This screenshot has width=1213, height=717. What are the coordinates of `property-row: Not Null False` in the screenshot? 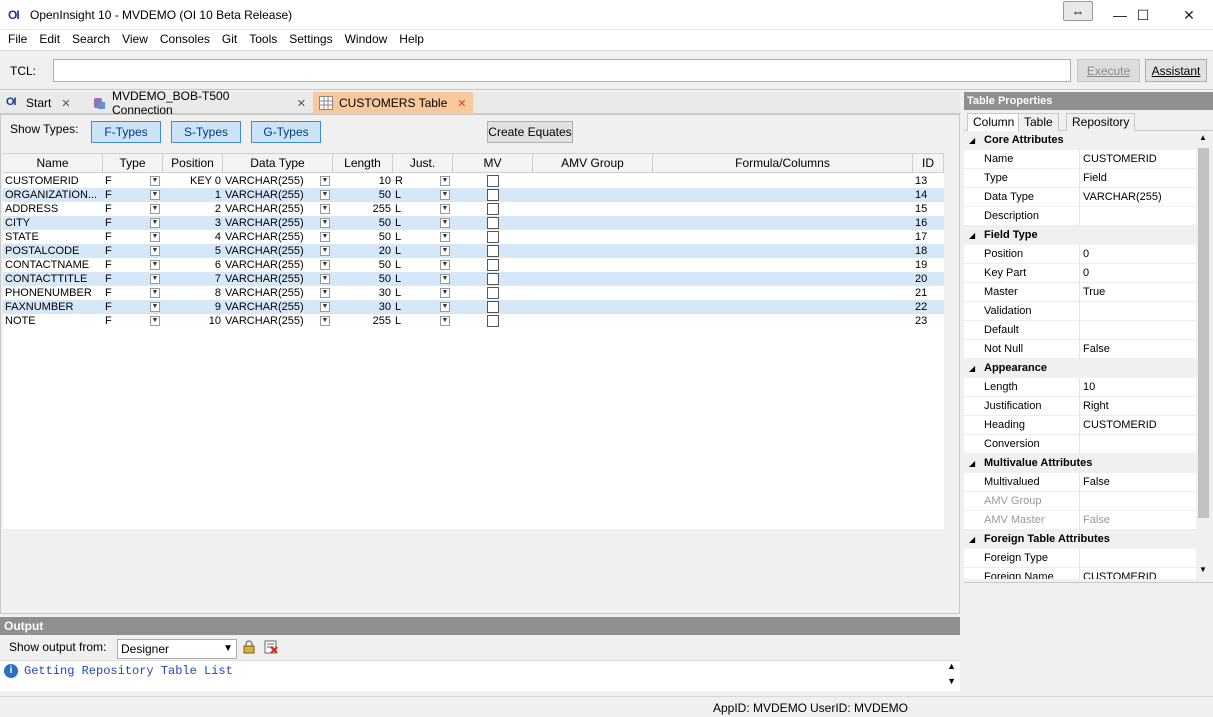 It's located at (1080, 349).